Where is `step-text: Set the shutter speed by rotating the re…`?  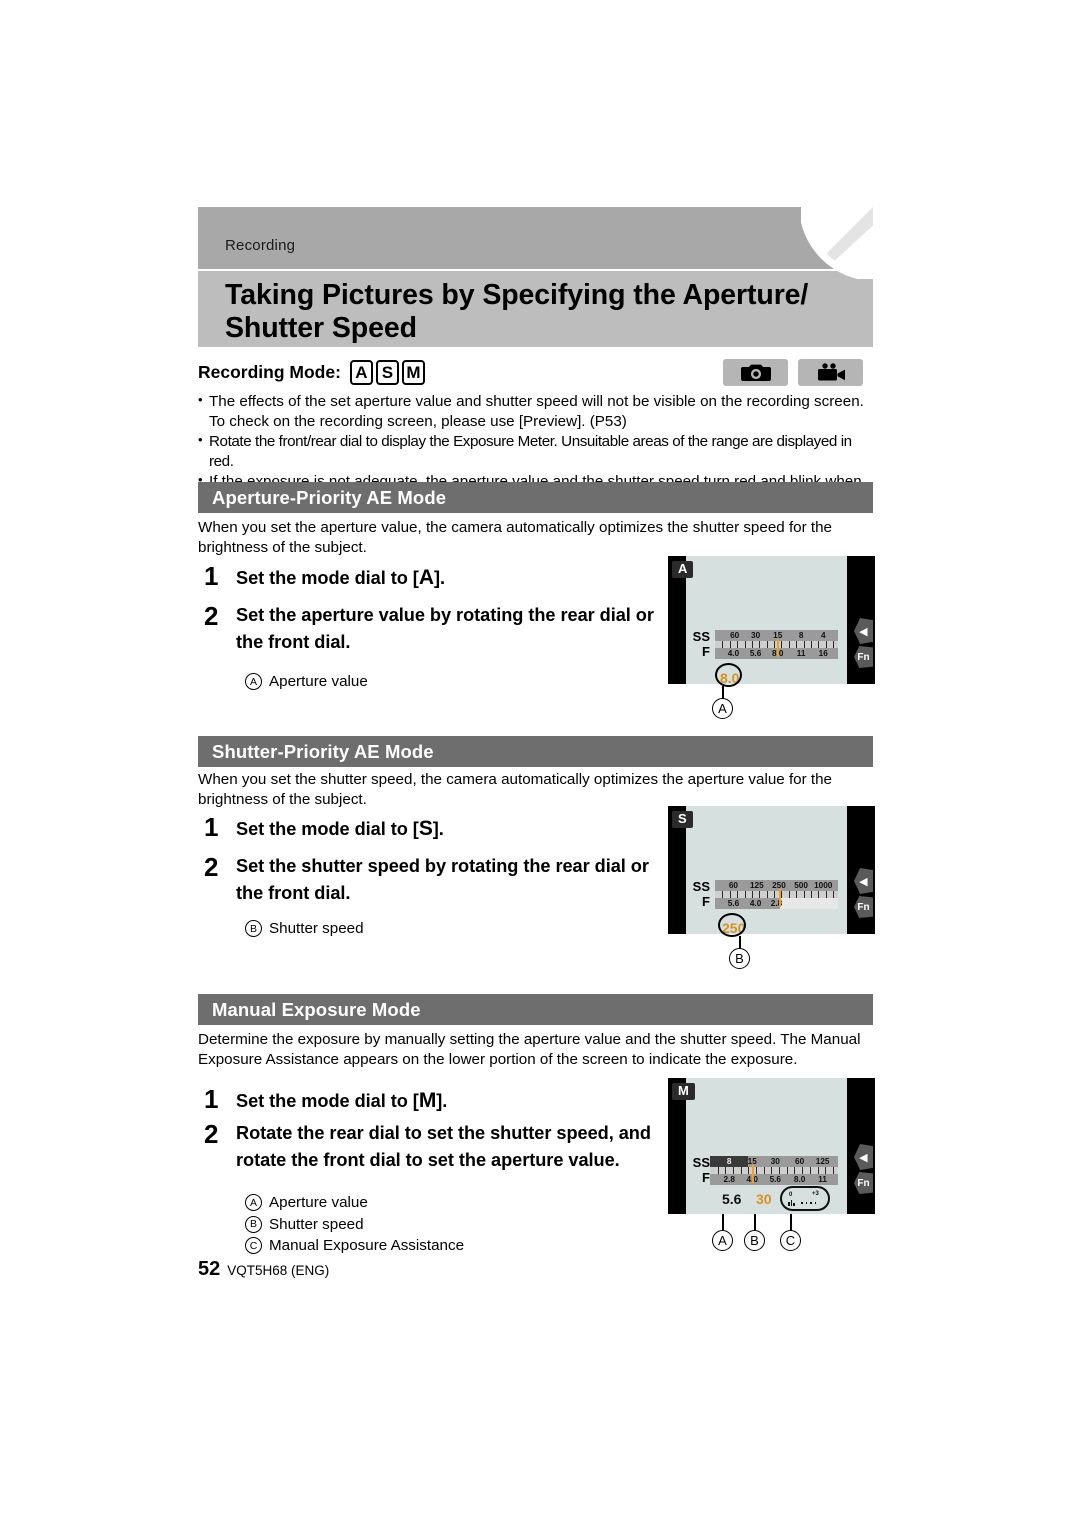 step-text: Set the shutter speed by rotating the re… is located at coordinates (442, 879).